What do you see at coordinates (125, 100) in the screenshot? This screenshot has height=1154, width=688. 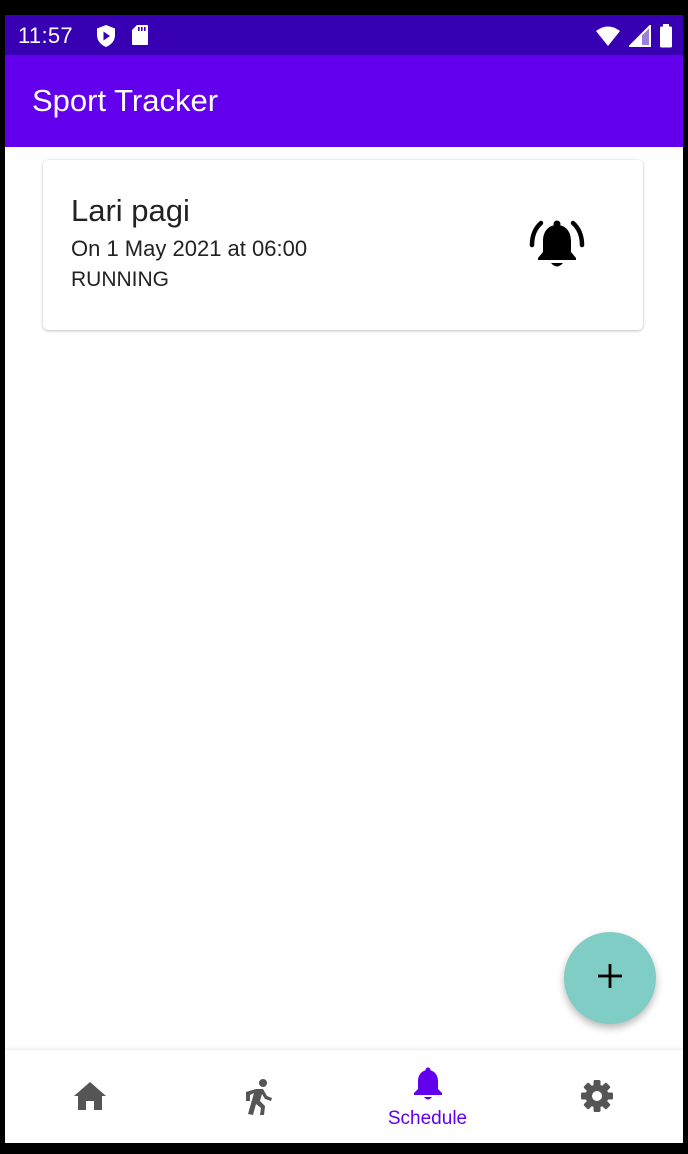 I see `app-title: Sport Tracker` at bounding box center [125, 100].